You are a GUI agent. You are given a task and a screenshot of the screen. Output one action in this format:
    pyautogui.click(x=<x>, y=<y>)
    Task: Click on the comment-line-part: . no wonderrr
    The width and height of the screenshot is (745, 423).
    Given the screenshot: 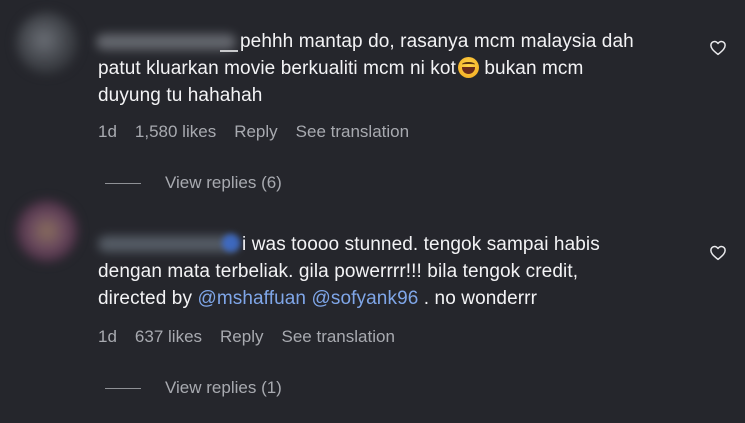 What is the action you would take?
    pyautogui.click(x=480, y=298)
    